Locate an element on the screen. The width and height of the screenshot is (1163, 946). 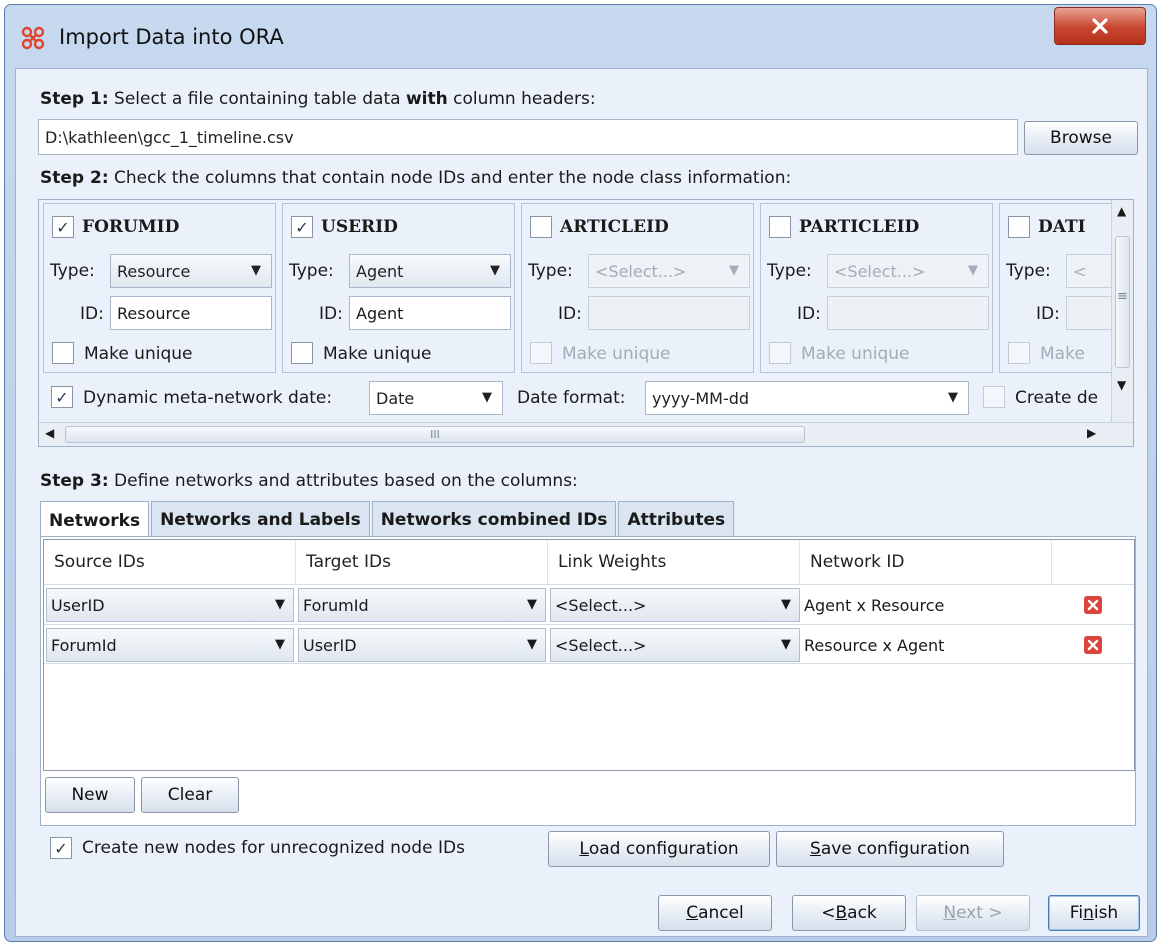
make-unique-checkbox-userid is located at coordinates (302, 353).